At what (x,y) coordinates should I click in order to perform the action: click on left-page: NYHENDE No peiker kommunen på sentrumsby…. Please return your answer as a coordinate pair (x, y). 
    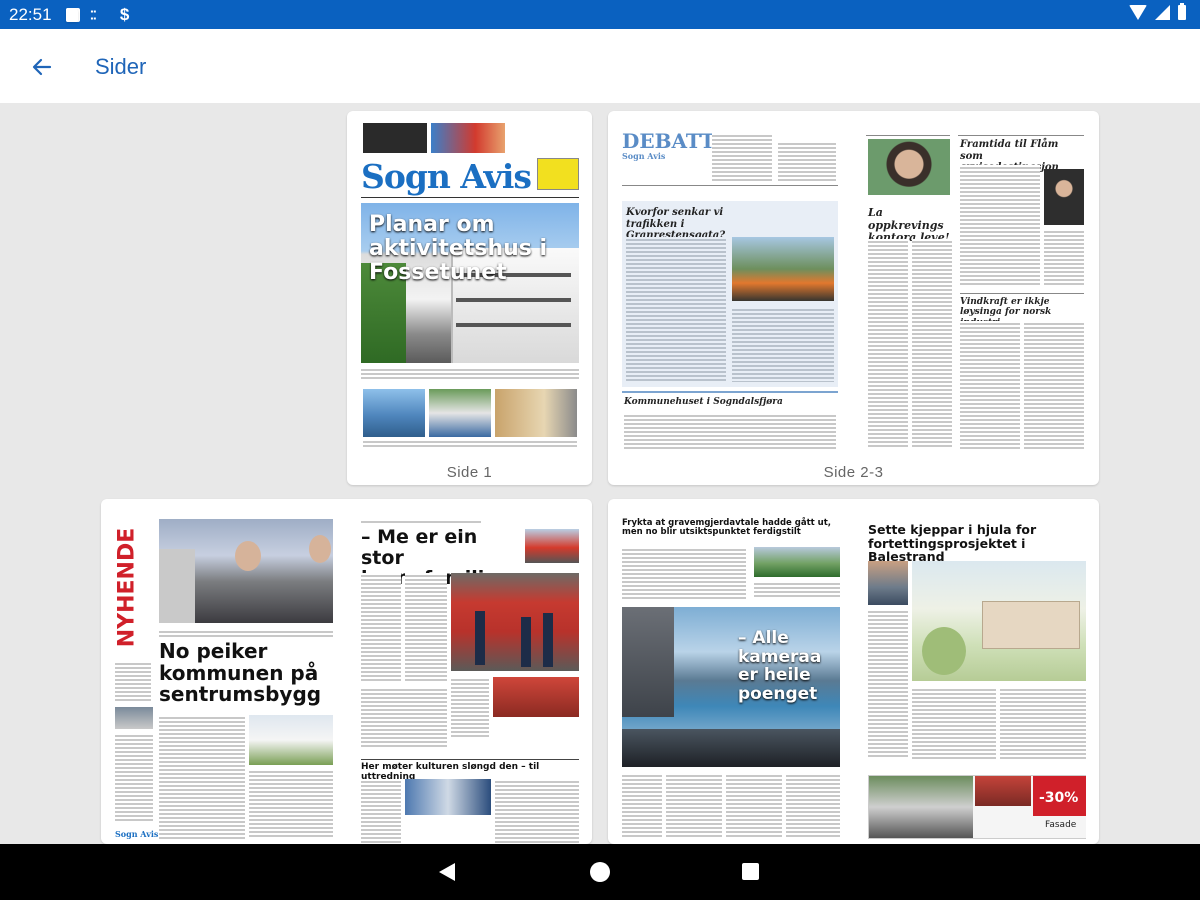
    Looking at the image, I should click on (224, 677).